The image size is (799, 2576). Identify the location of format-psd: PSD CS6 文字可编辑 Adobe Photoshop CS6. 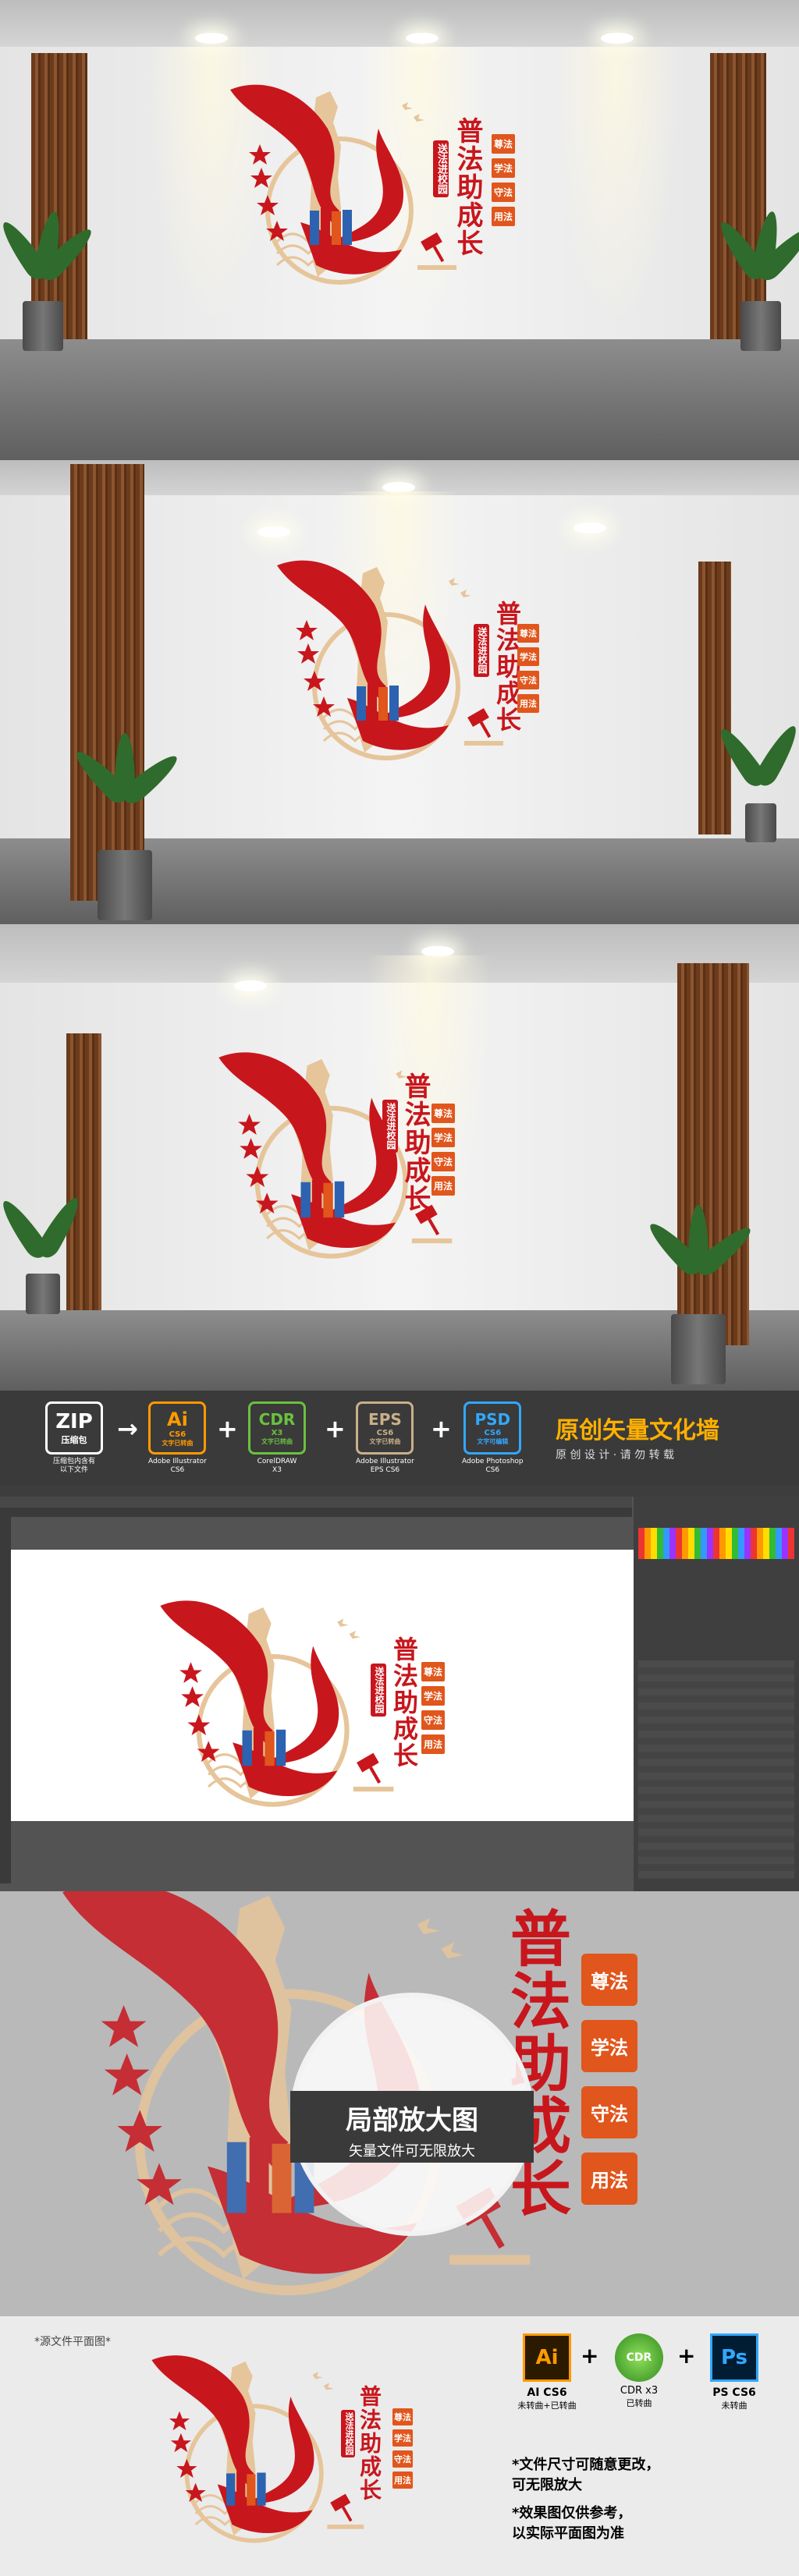
(493, 1438).